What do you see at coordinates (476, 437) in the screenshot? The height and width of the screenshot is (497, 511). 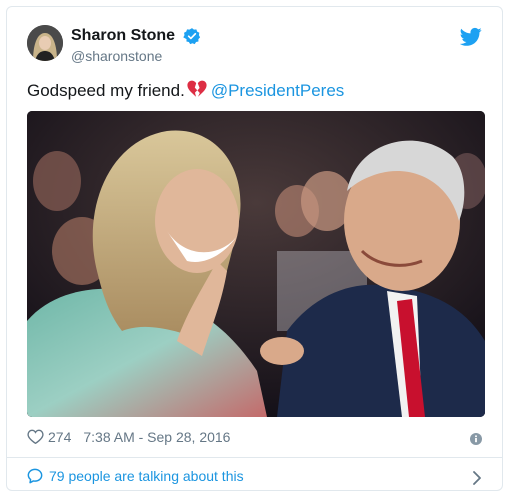 I see `info-icon` at bounding box center [476, 437].